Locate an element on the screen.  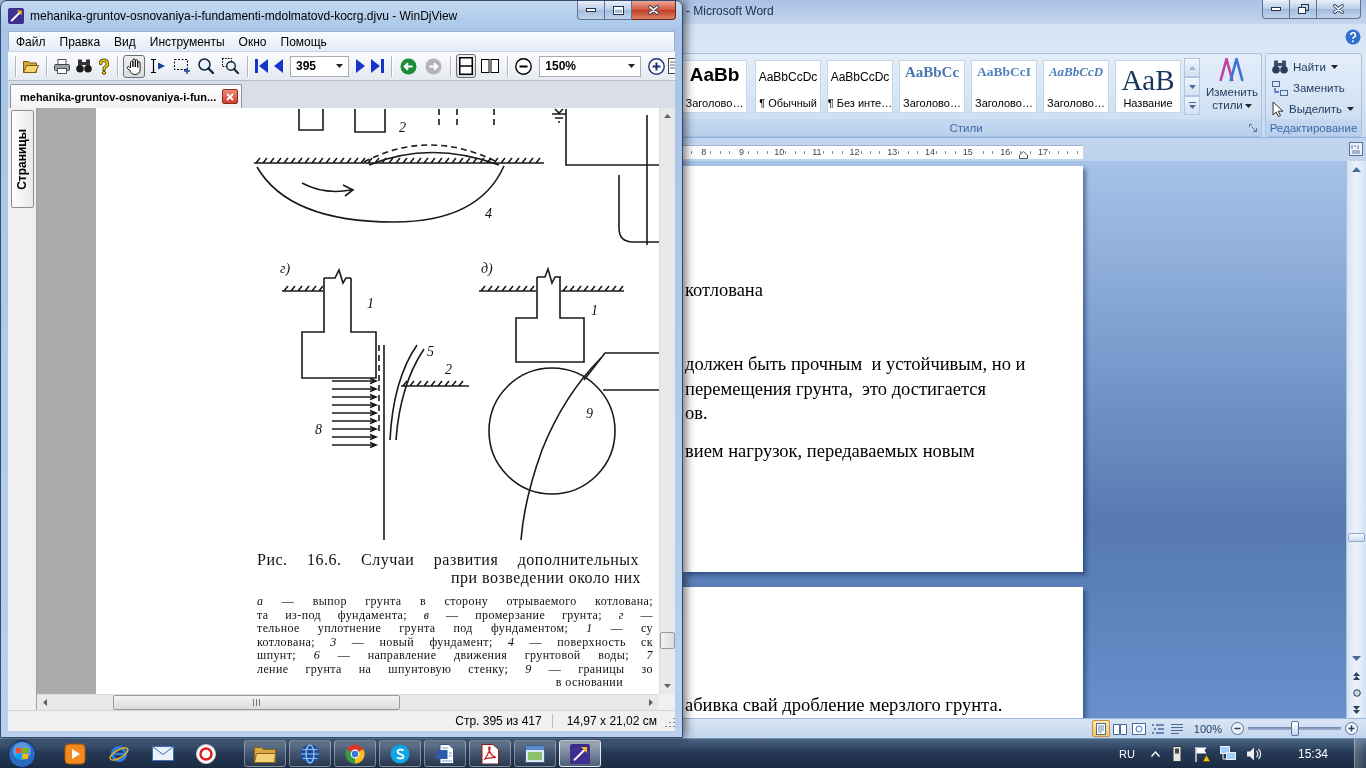
last-page-icon is located at coordinates (378, 66).